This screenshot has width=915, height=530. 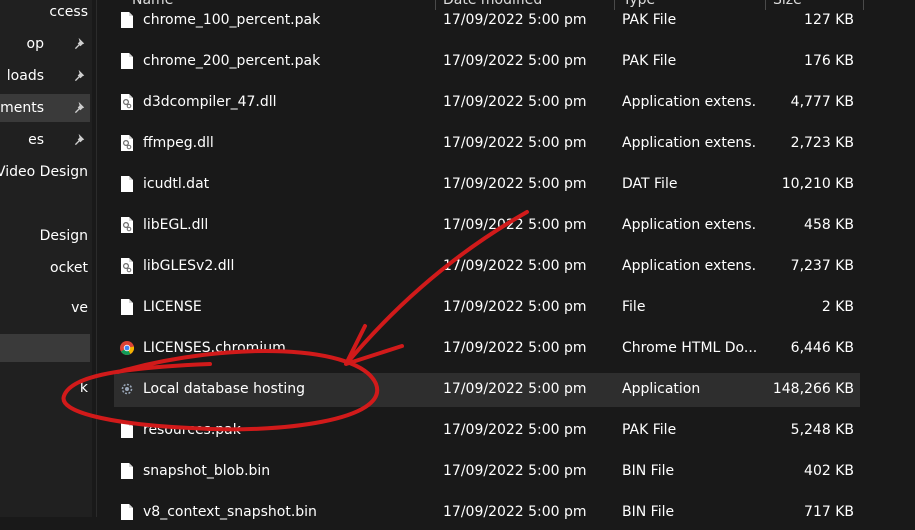 I want to click on sidebar-item: ocket, so click(x=45, y=268).